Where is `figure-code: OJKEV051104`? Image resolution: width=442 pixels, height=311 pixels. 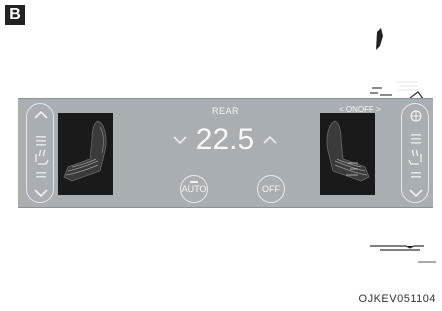 figure-code: OJKEV051104 is located at coordinates (397, 299).